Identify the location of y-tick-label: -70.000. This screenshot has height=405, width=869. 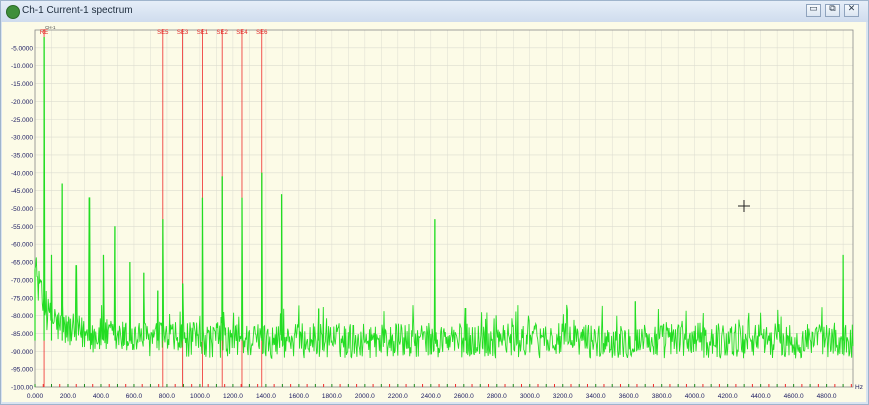
(22, 280).